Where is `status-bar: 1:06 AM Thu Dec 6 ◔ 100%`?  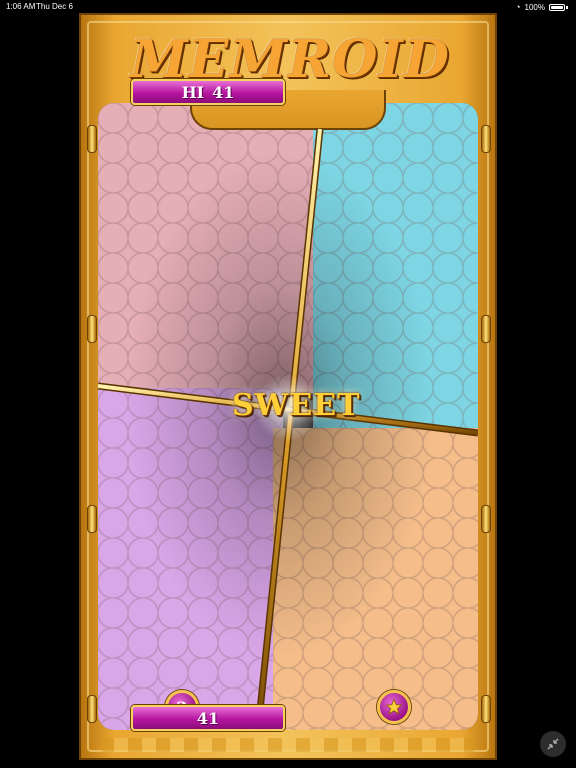 status-bar: 1:06 AM Thu Dec 6 ◔ 100% is located at coordinates (288, 7).